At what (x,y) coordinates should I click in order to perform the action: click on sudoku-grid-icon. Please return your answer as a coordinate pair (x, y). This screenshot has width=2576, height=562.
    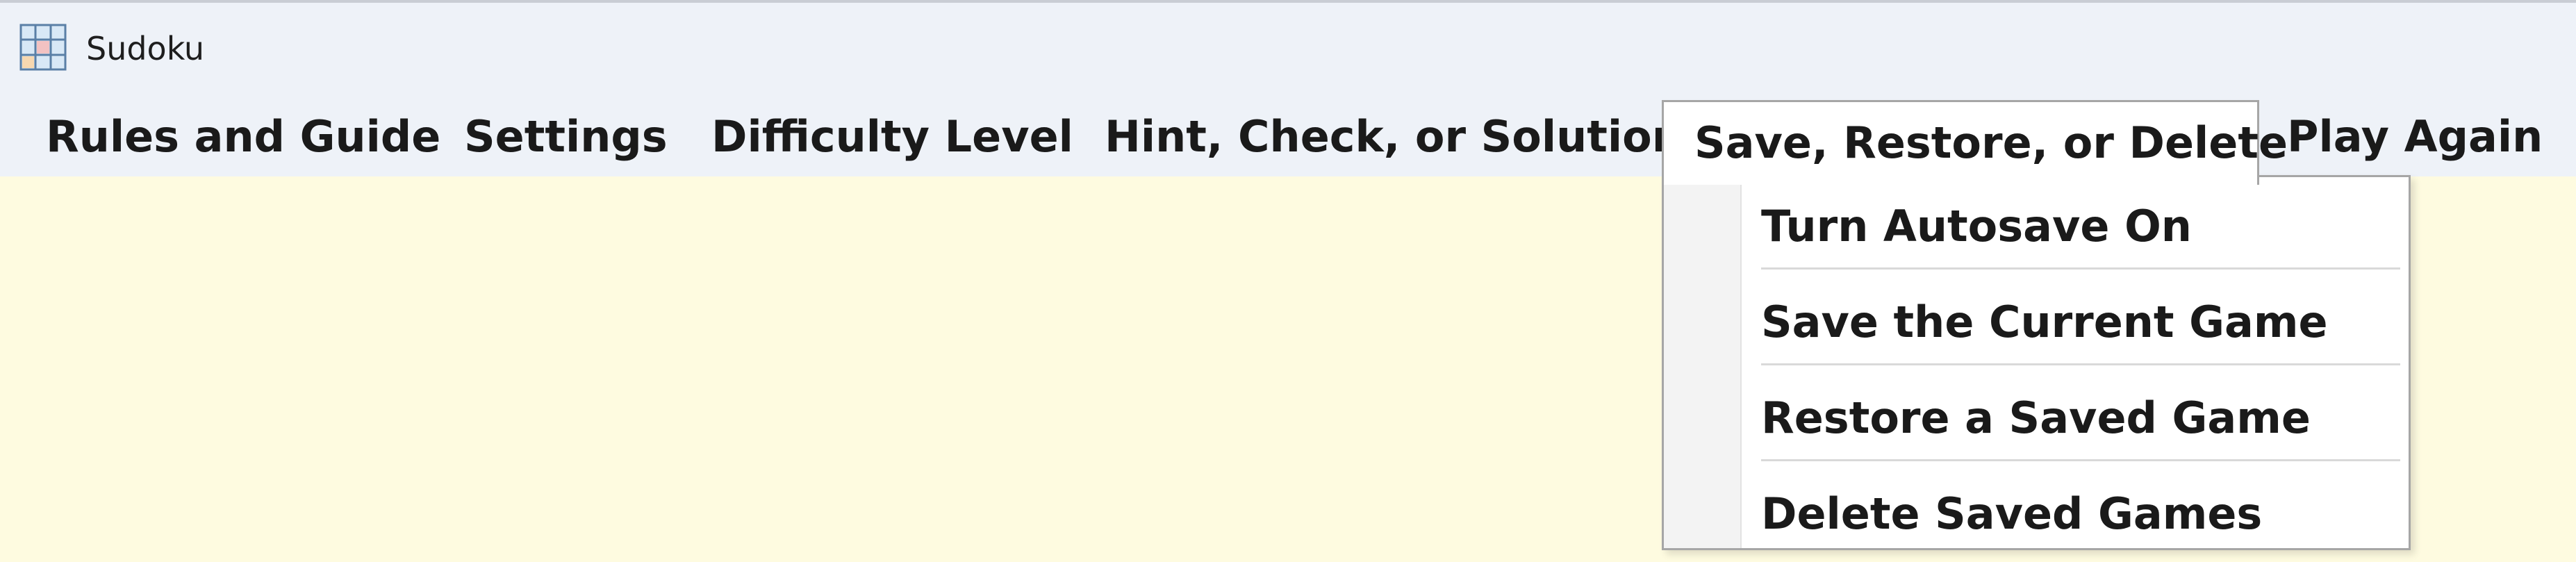
    Looking at the image, I should click on (43, 48).